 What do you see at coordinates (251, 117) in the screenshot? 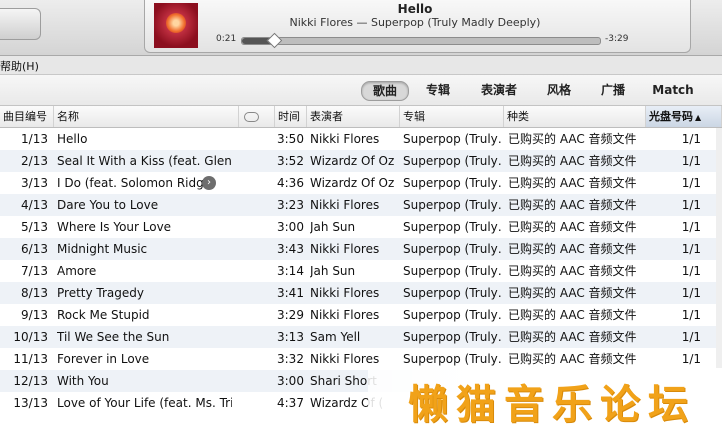
I see `cloud-icon` at bounding box center [251, 117].